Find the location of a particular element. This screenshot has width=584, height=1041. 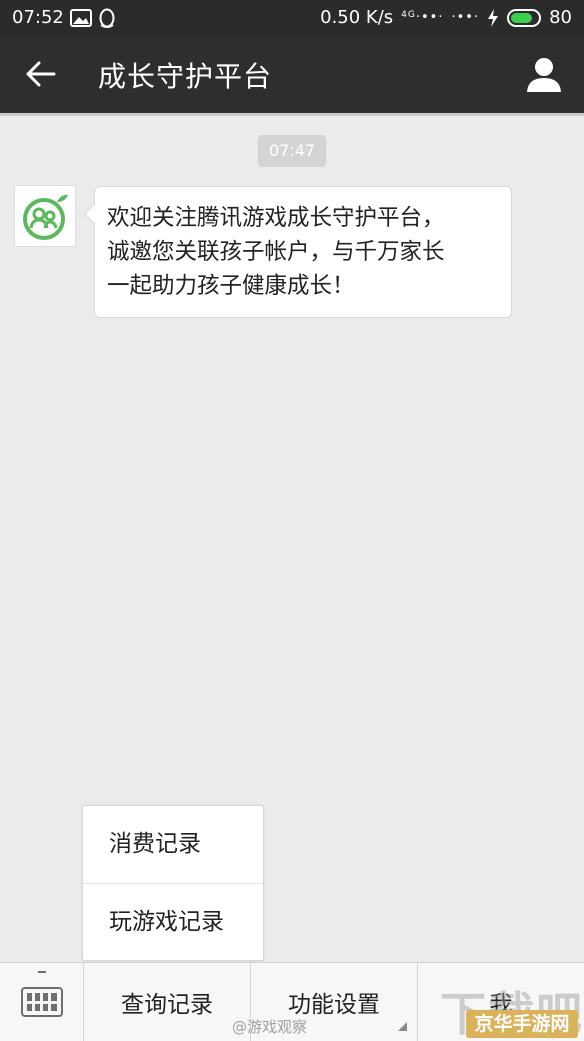

menu-query-records: 查询记录 is located at coordinates (167, 1002).